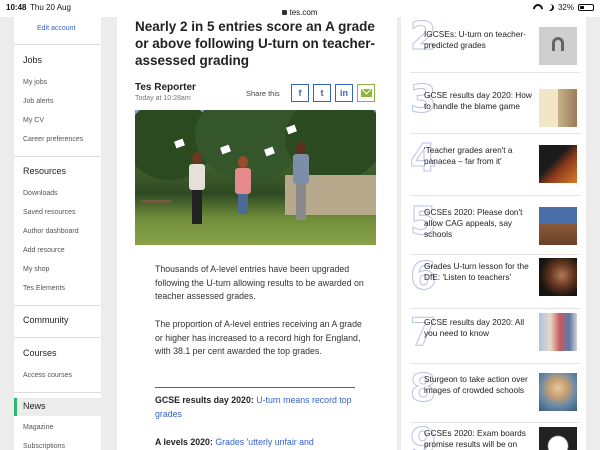 Image resolution: width=600 pixels, height=450 pixels. I want to click on photo-bench, so click(156, 207).